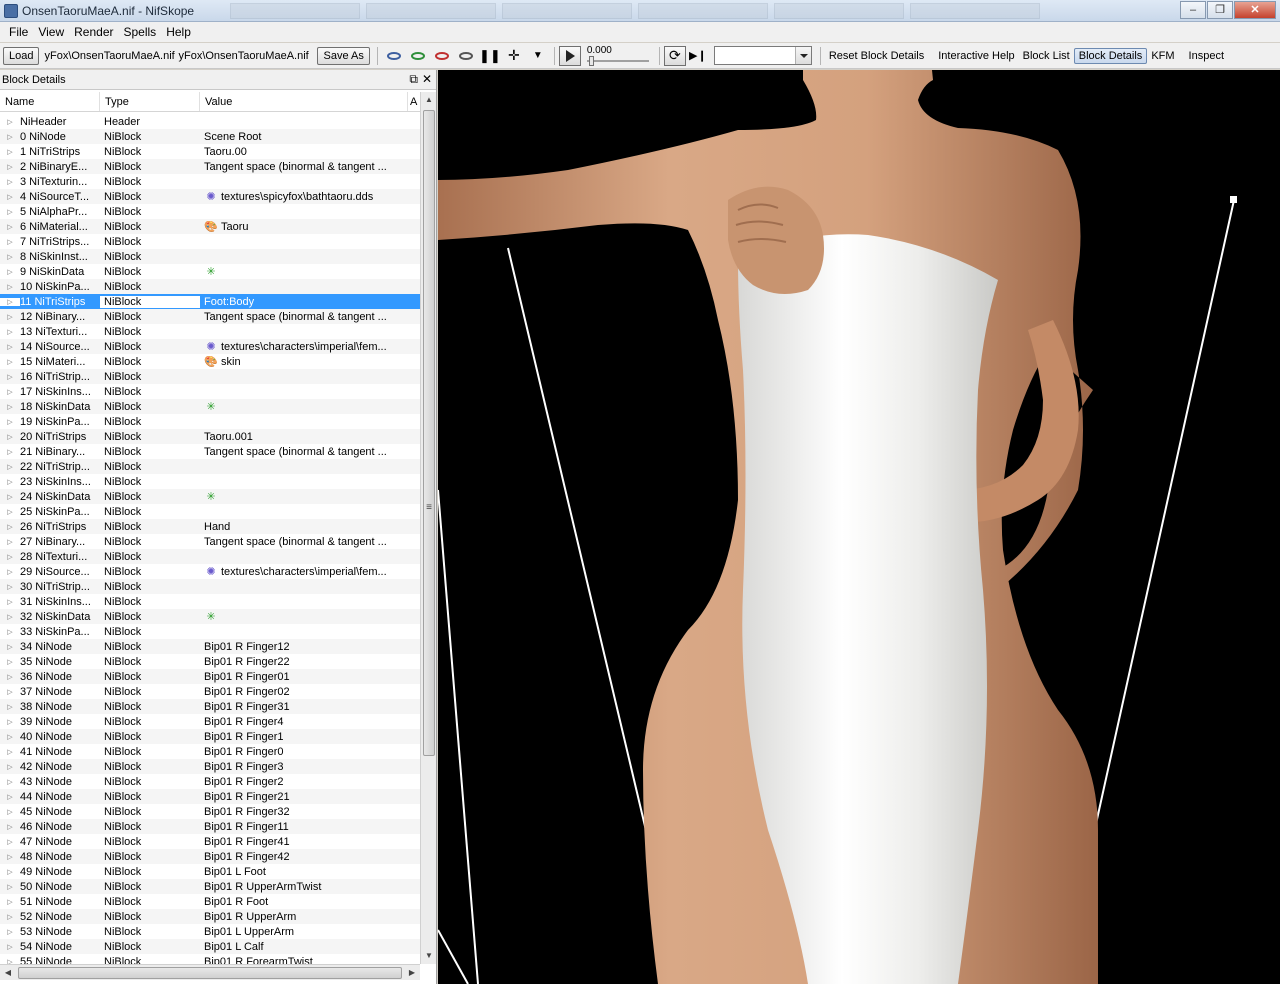 The height and width of the screenshot is (984, 1280). What do you see at coordinates (210, 646) in the screenshot?
I see `table-row: ▷ 34 NiNode NiBlock Bip01 R Finger12` at bounding box center [210, 646].